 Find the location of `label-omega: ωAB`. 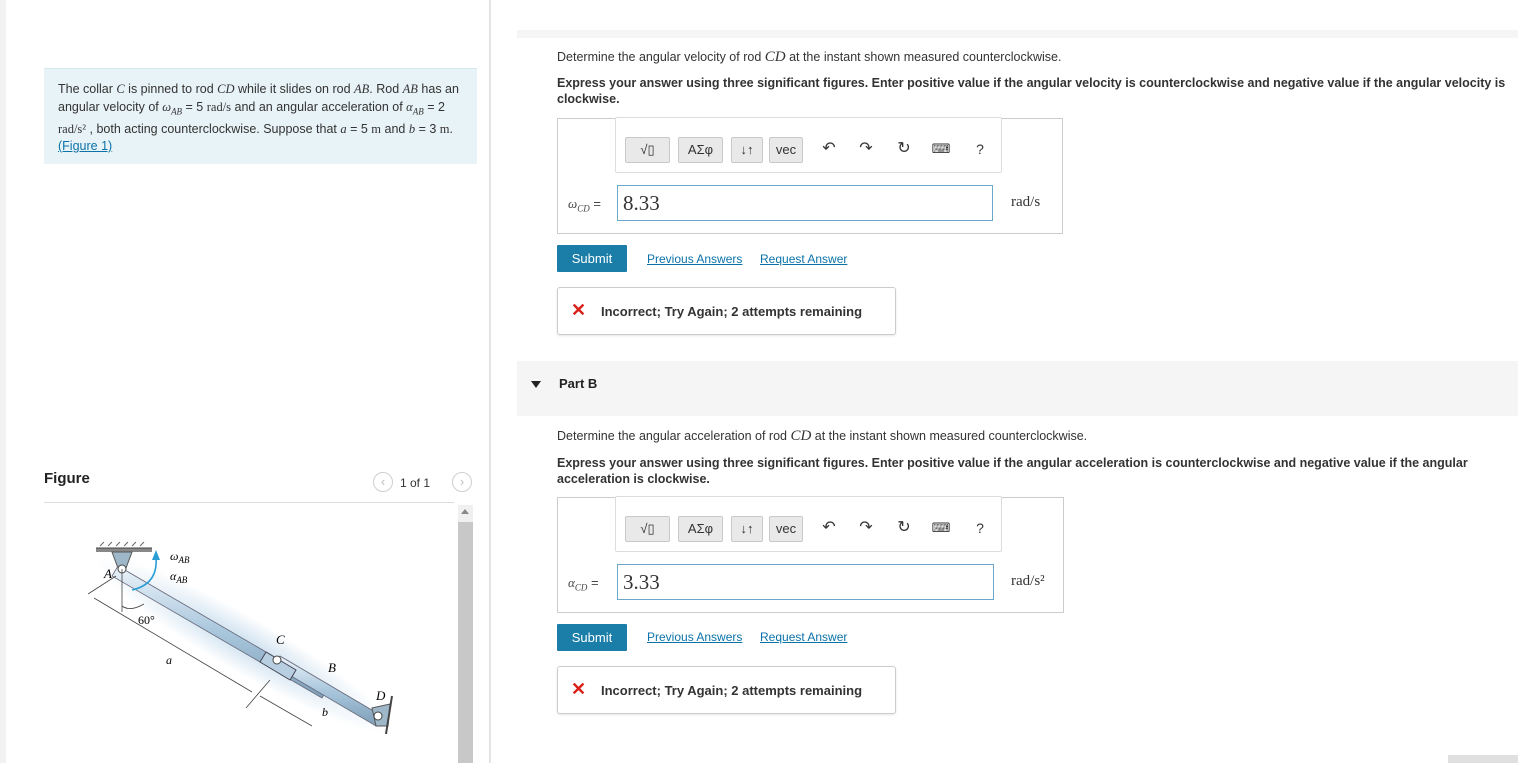

label-omega: ωAB is located at coordinates (180, 557).